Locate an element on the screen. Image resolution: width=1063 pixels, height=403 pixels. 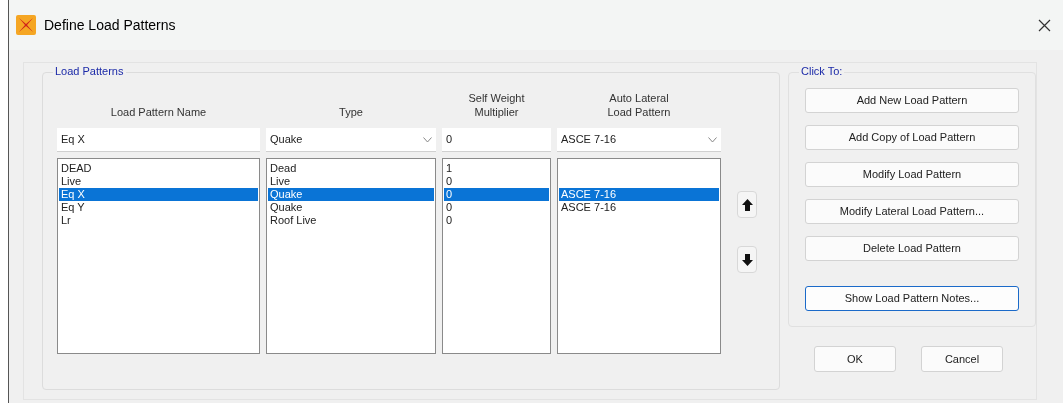
arrow-up-icon is located at coordinates (747, 204).